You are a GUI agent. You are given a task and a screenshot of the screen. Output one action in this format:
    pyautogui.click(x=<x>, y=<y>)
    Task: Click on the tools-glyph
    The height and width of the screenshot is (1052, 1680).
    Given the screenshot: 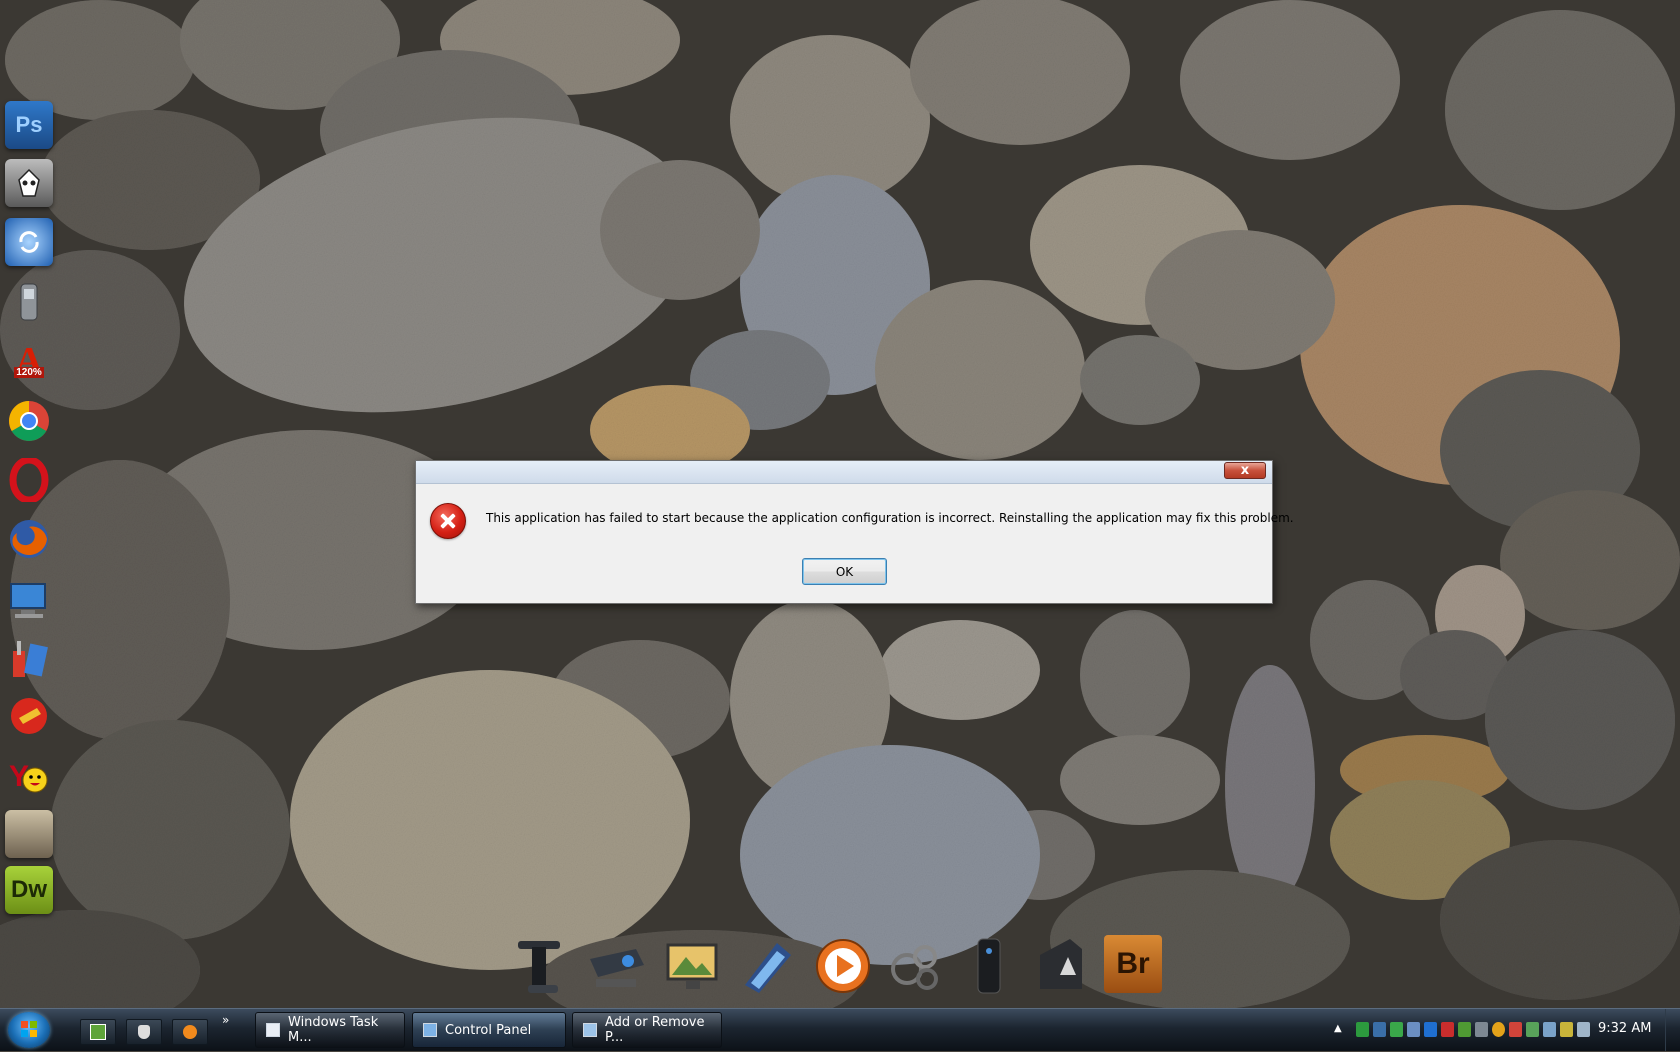 What is the action you would take?
    pyautogui.click(x=30, y=659)
    